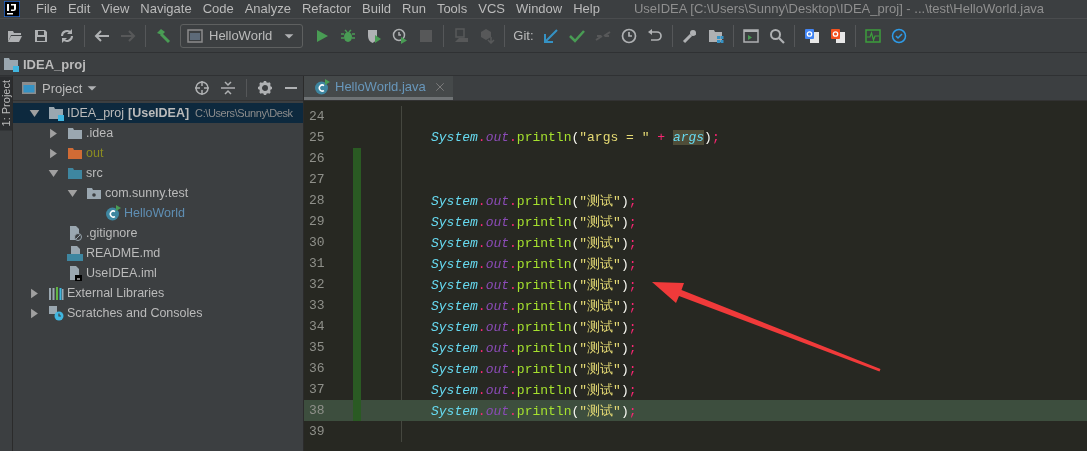 The height and width of the screenshot is (451, 1087). What do you see at coordinates (265, 88) in the screenshot?
I see `settings-icon` at bounding box center [265, 88].